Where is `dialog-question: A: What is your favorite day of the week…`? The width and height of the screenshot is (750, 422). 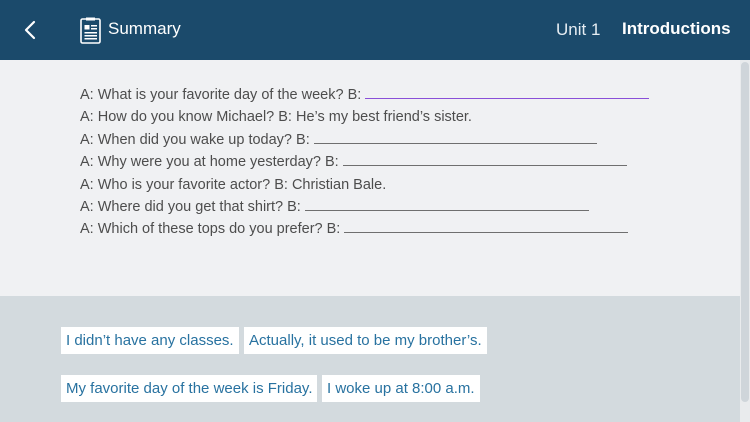 dialog-question: A: What is your favorite day of the week… is located at coordinates (221, 95).